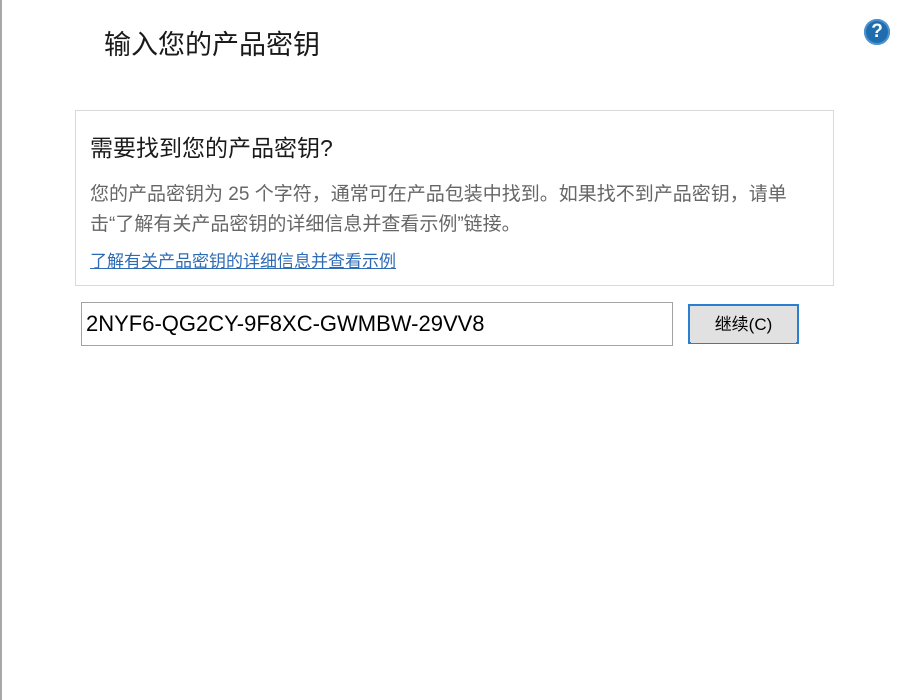 This screenshot has height=700, width=909. I want to click on learn-more-link: 了解有关产品密钥的详细信息并查看示例, so click(243, 262).